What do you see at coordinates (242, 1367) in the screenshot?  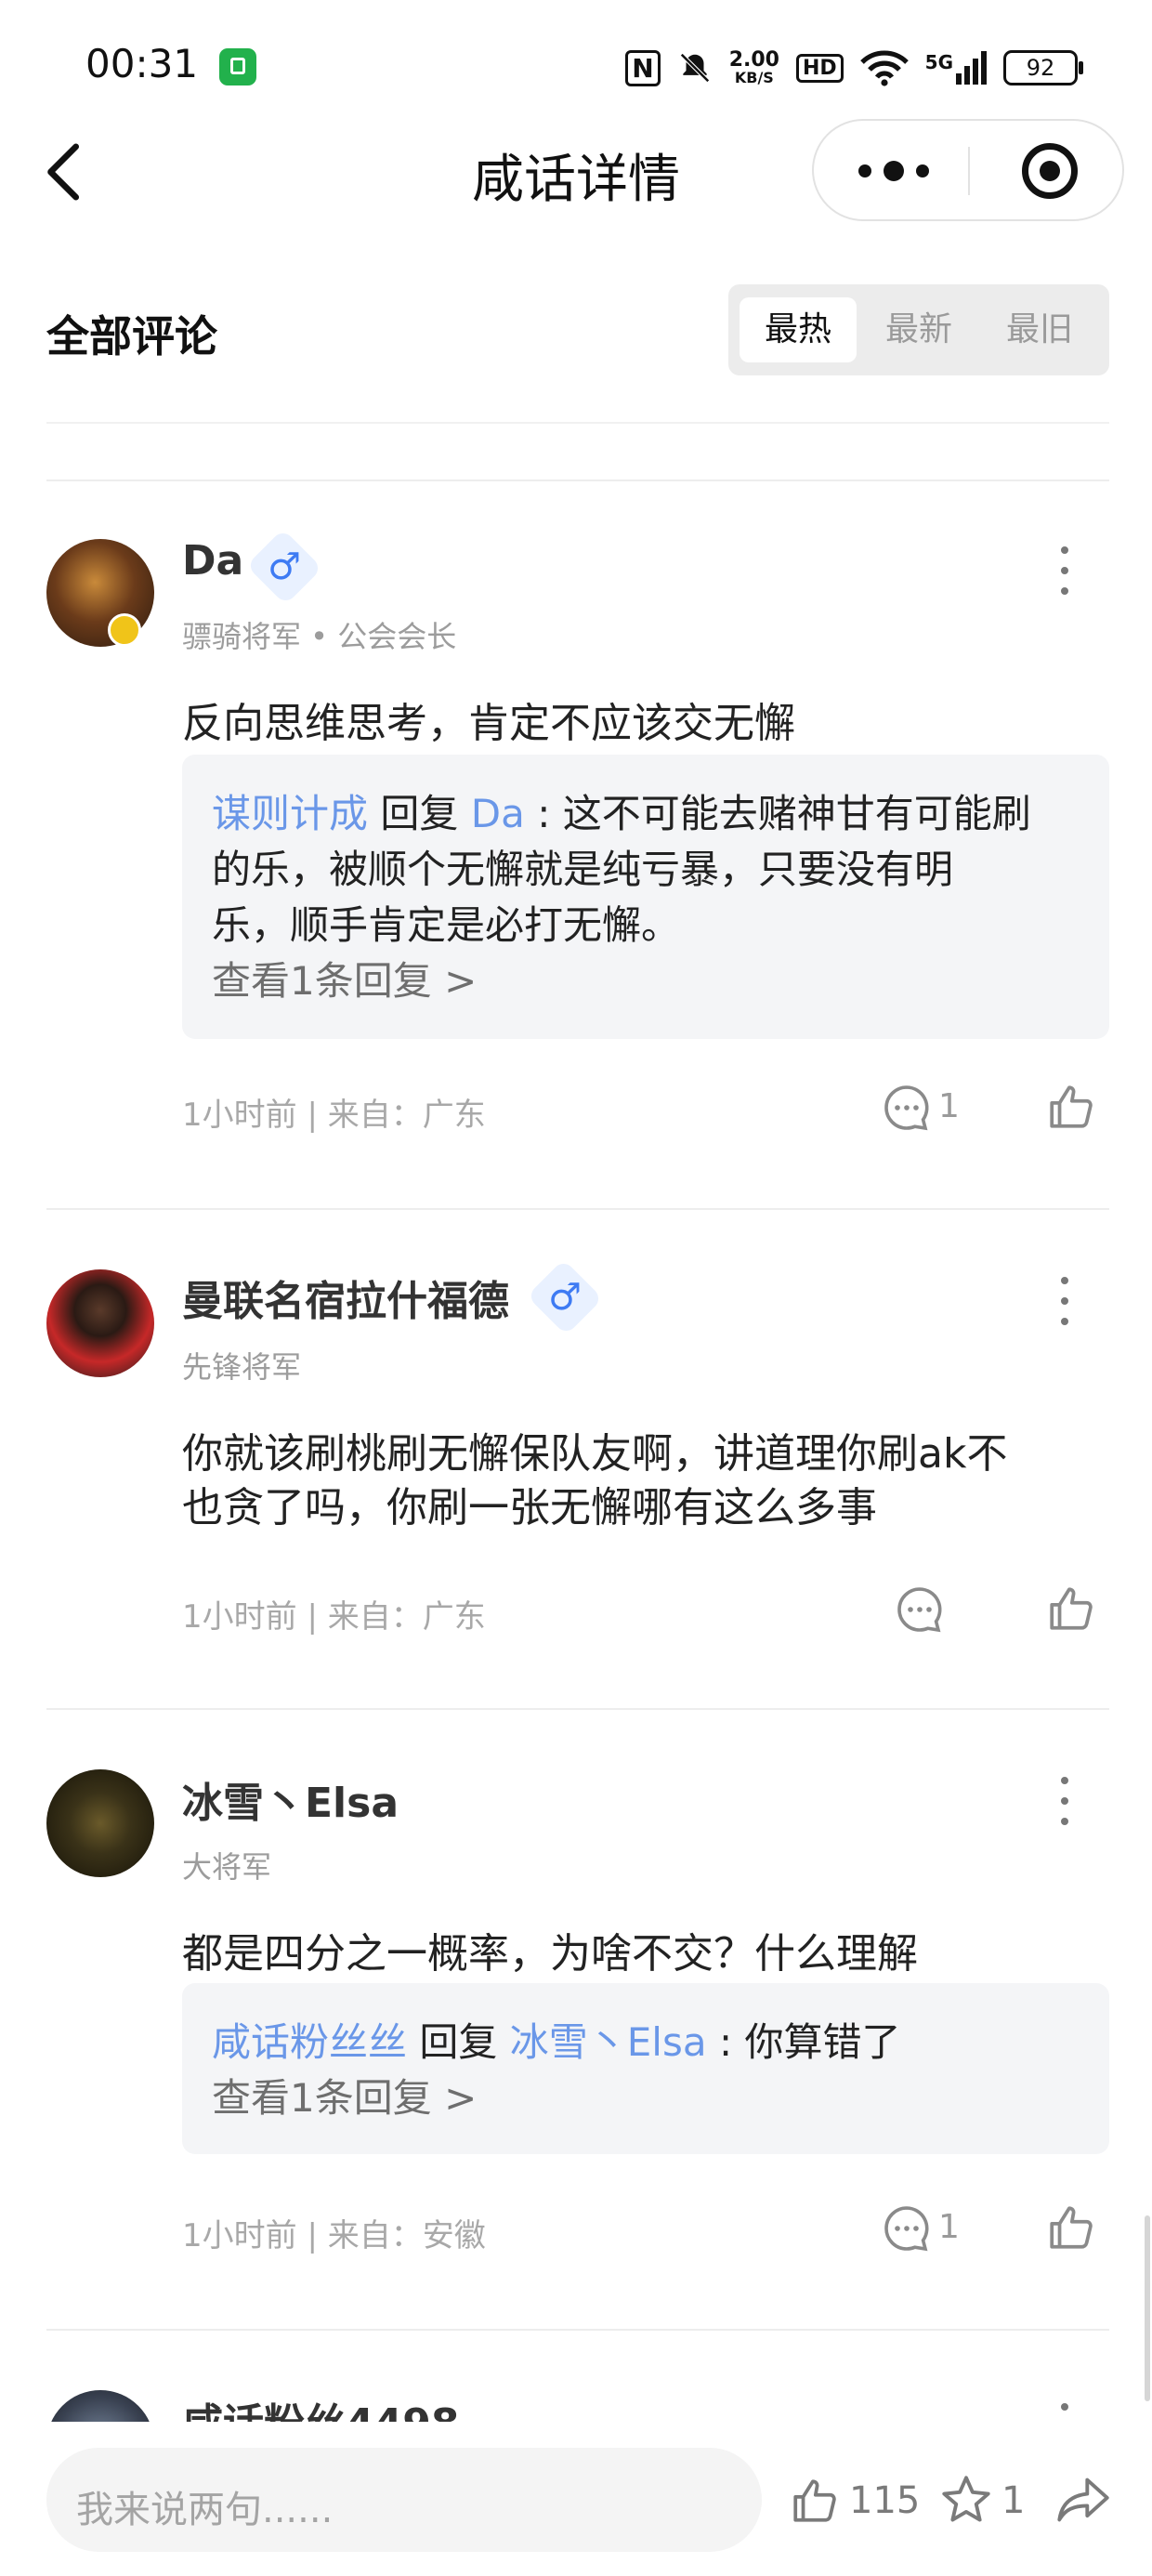 I see `user-rank: 先锋将军` at bounding box center [242, 1367].